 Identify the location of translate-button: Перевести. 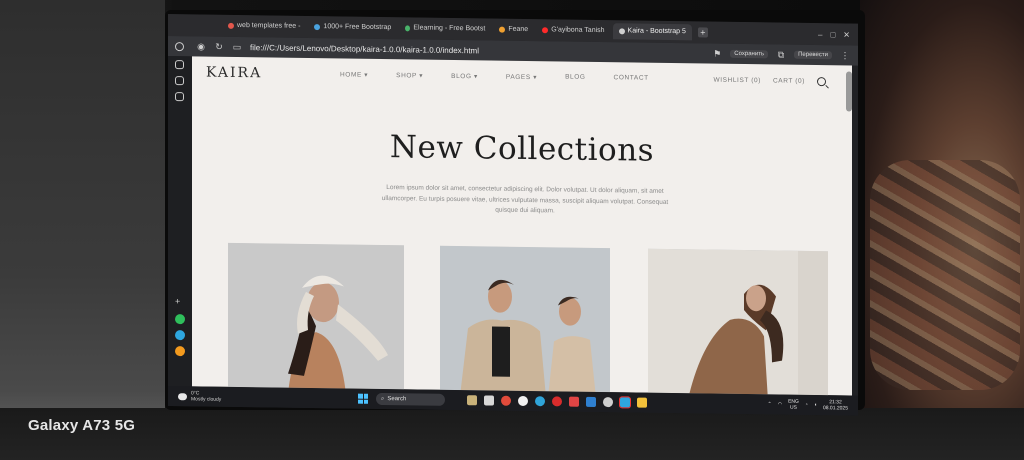
(813, 55).